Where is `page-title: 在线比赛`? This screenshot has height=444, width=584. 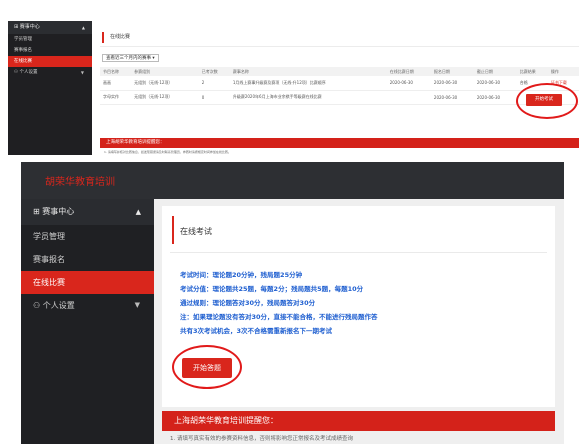 page-title: 在线比赛 is located at coordinates (120, 37).